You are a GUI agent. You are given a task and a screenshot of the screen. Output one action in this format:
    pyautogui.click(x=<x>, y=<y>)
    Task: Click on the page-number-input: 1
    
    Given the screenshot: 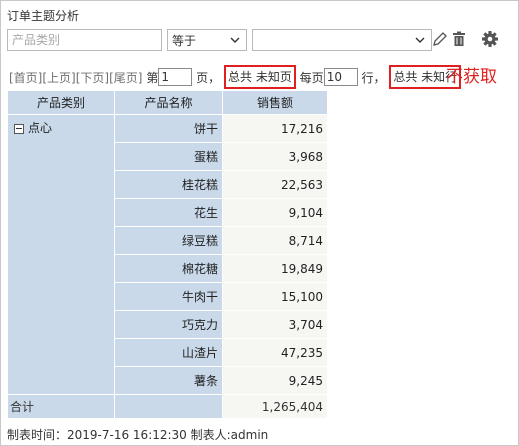 What is the action you would take?
    pyautogui.click(x=175, y=77)
    